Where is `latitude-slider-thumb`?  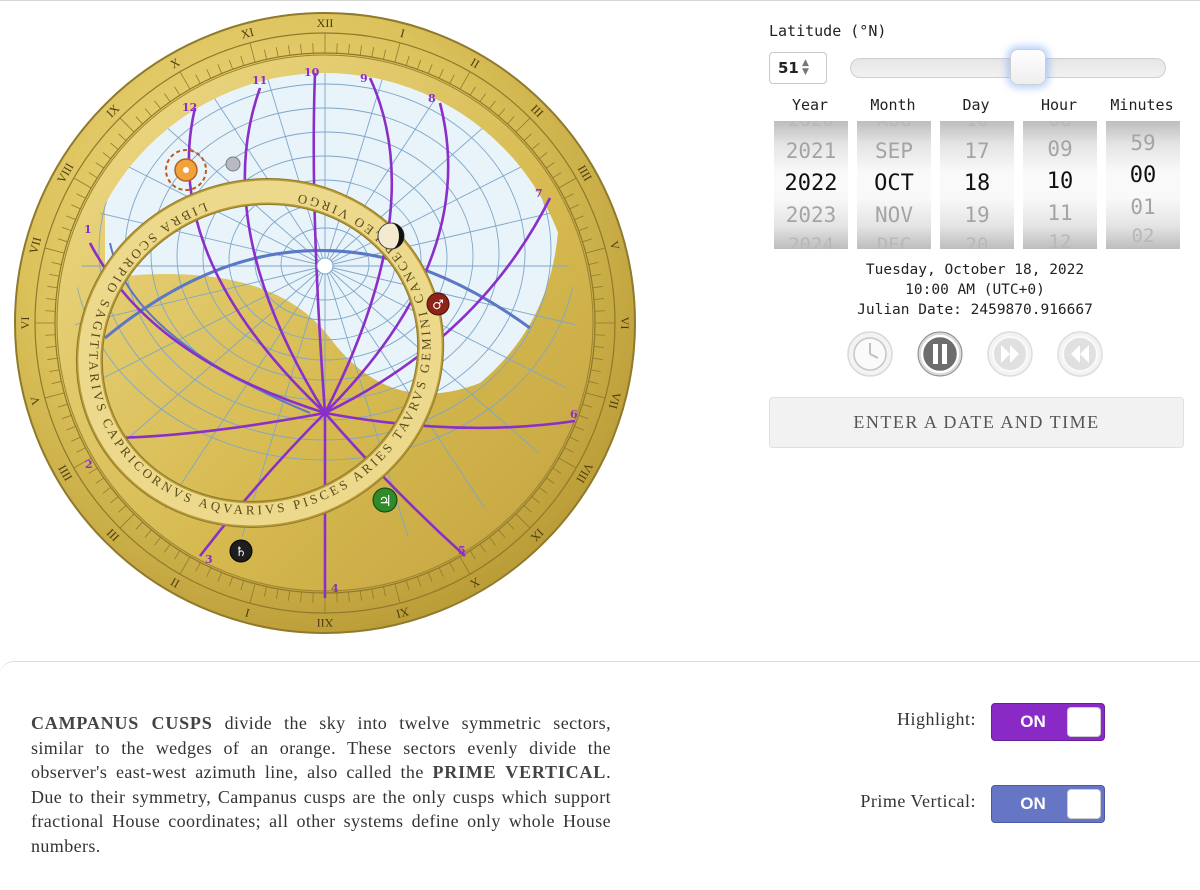 latitude-slider-thumb is located at coordinates (1028, 67).